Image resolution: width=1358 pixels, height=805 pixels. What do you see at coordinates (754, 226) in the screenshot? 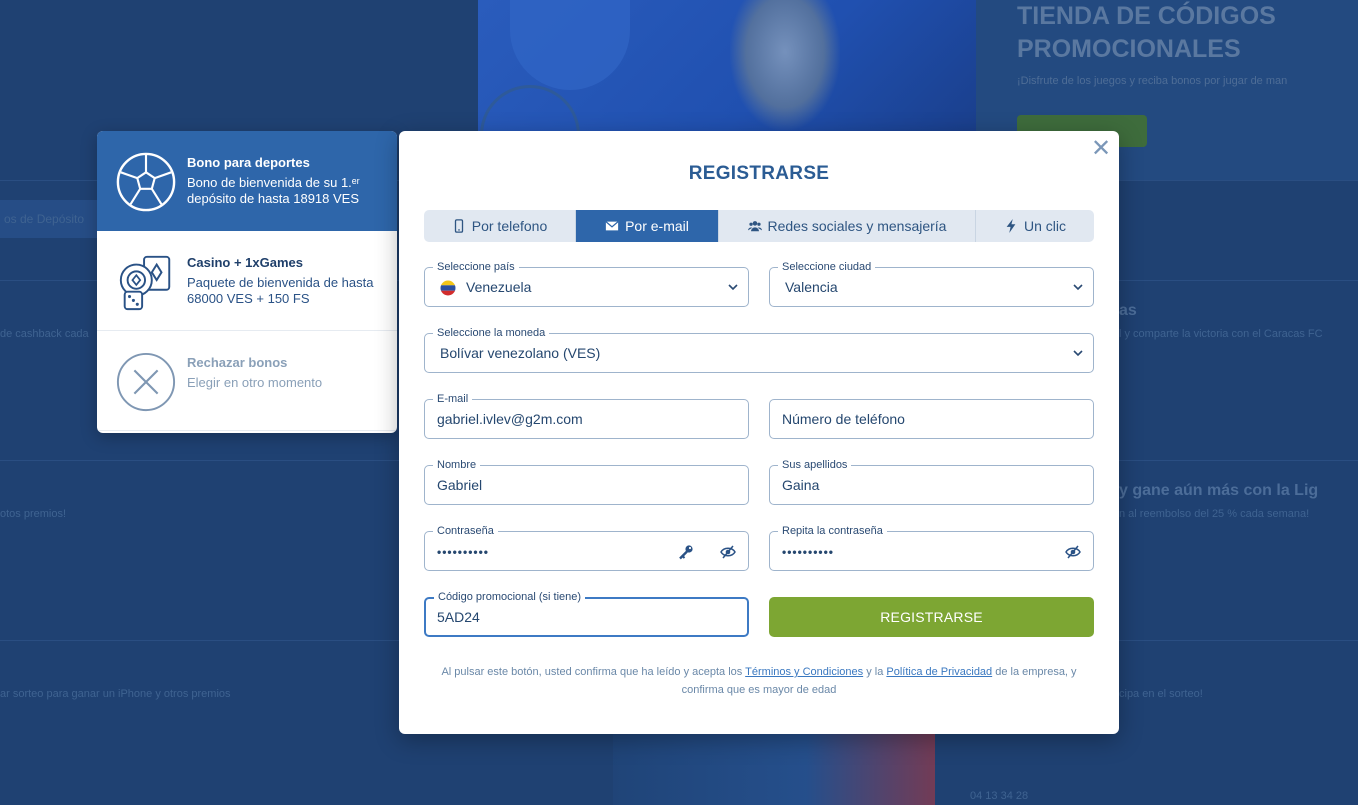
I see `users-icon` at bounding box center [754, 226].